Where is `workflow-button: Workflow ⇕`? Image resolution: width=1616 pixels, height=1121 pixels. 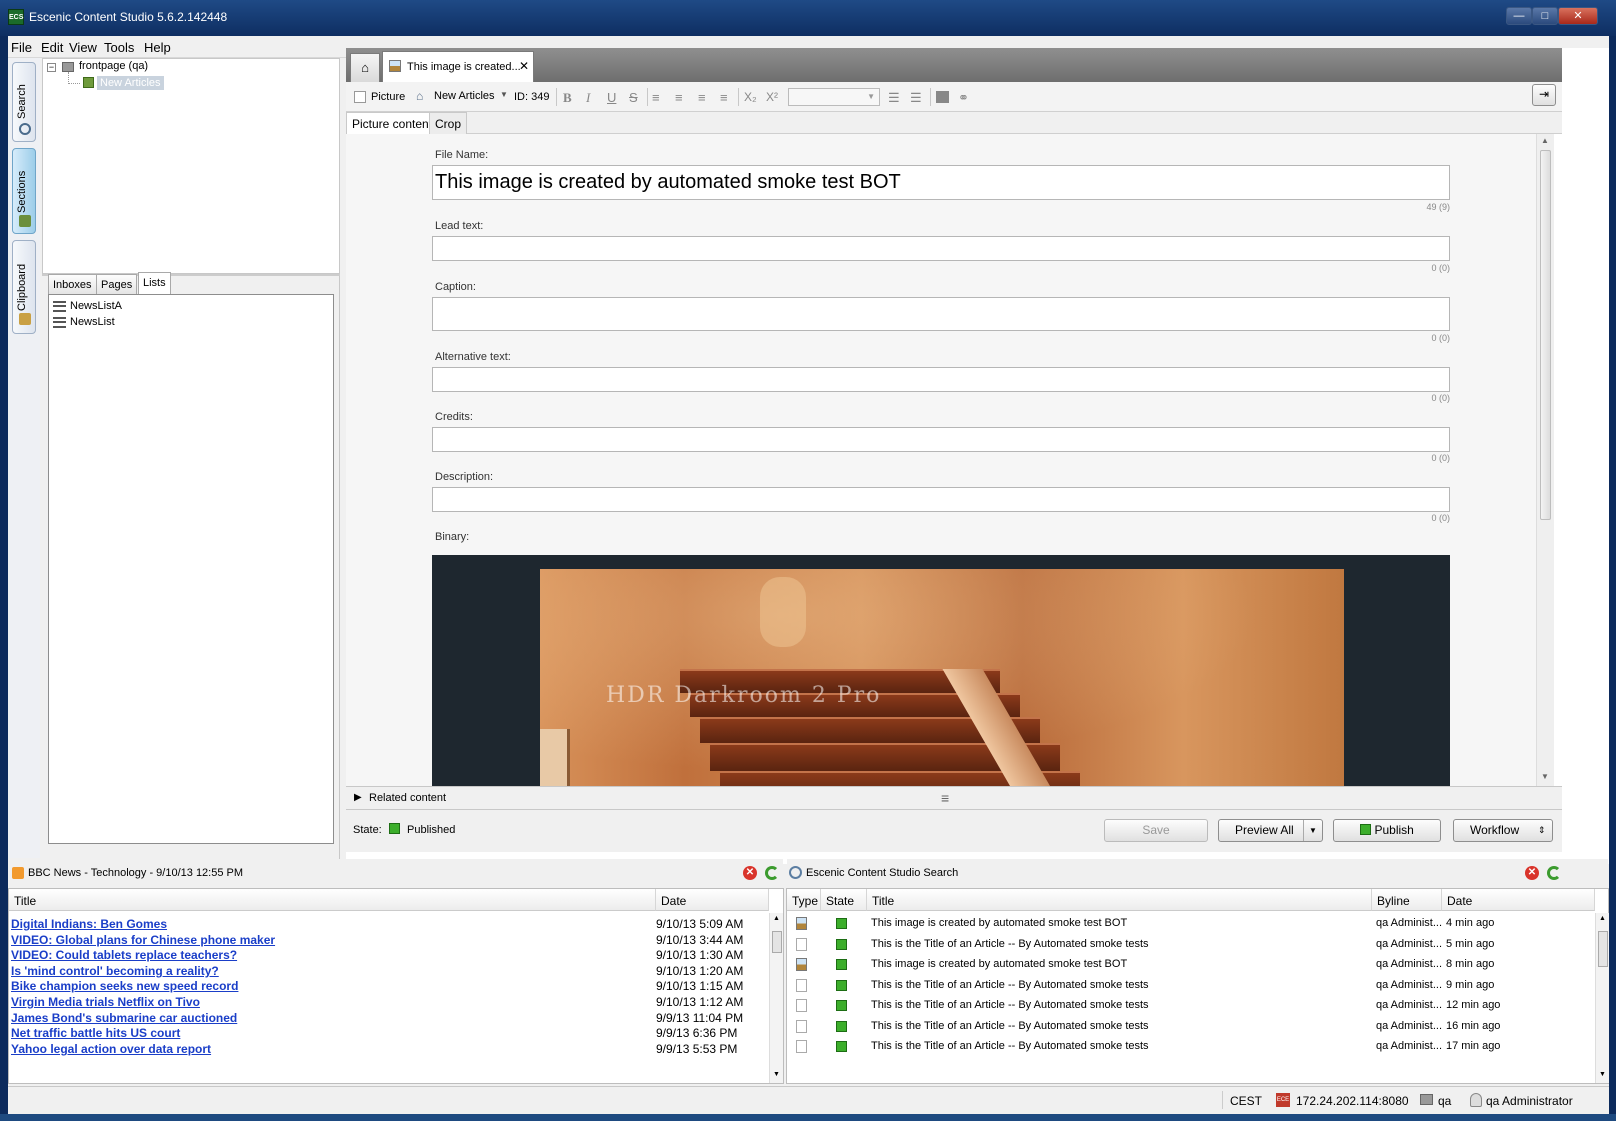 workflow-button: Workflow ⇕ is located at coordinates (1503, 830).